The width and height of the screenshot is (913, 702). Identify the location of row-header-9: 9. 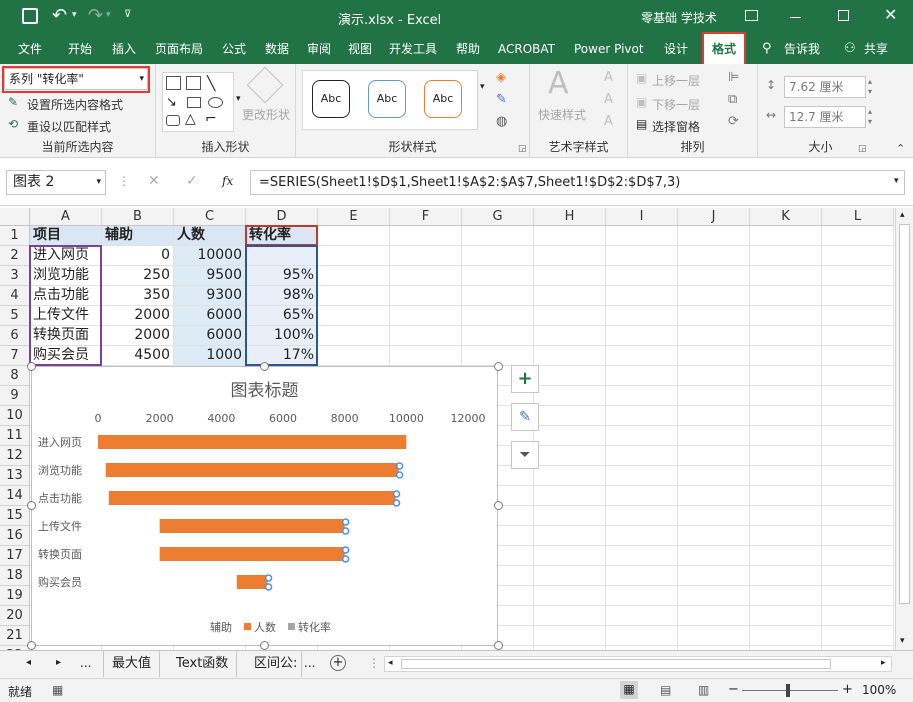
(15, 396).